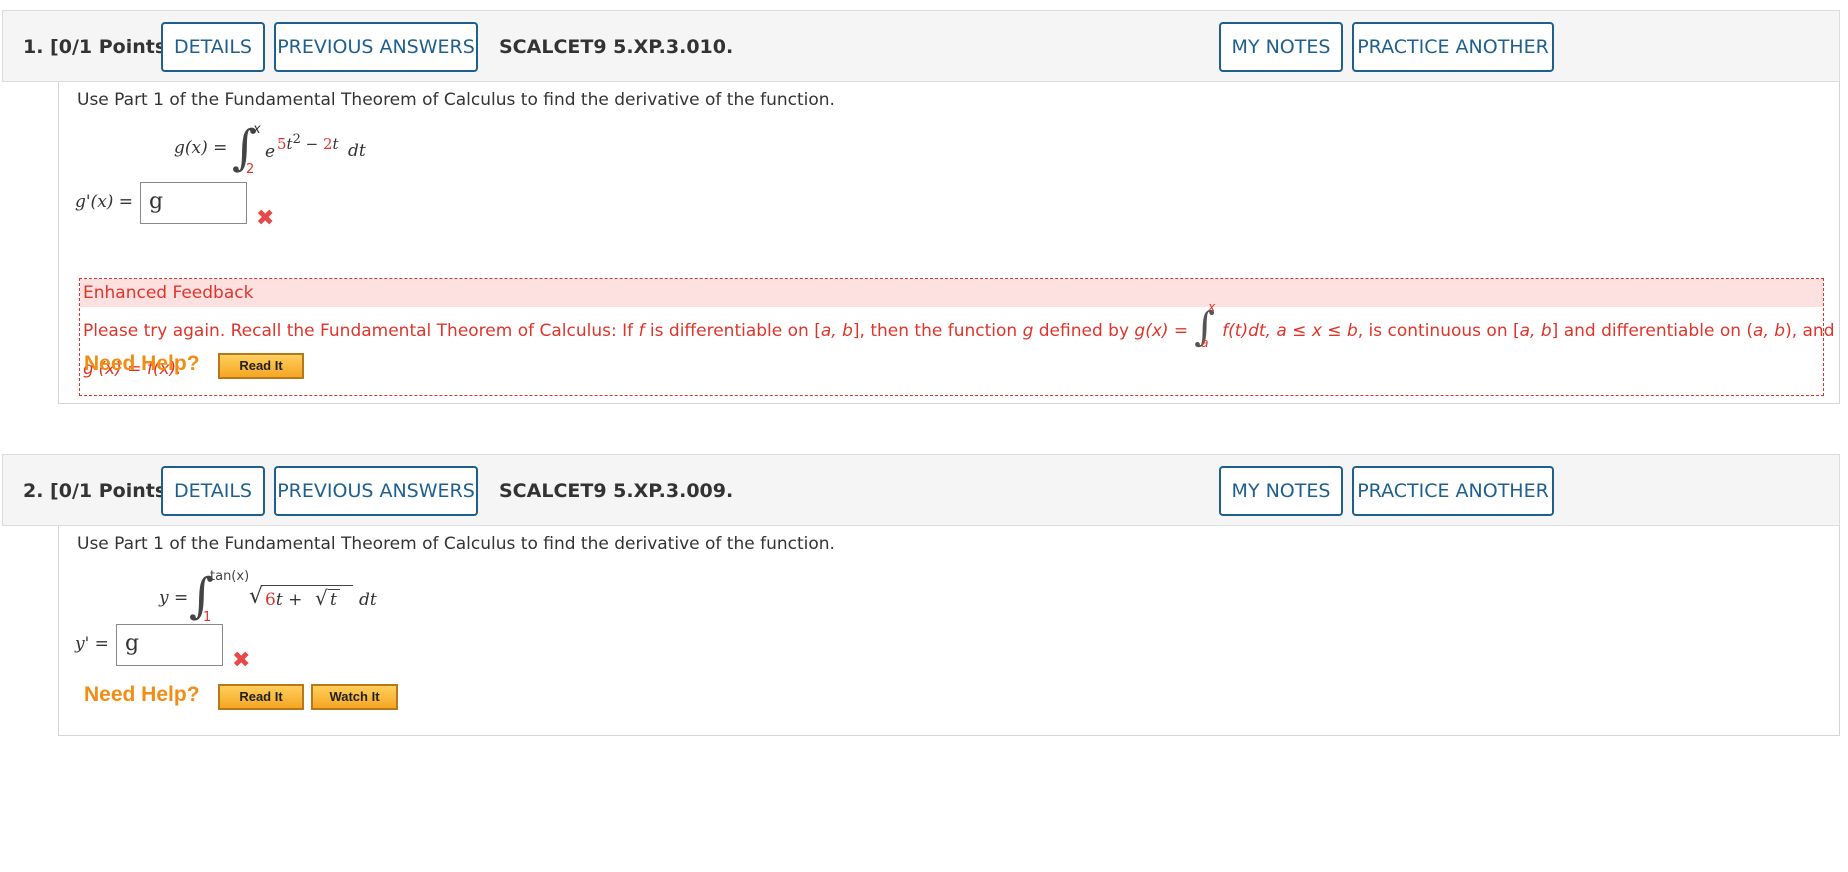 The width and height of the screenshot is (1848, 872). I want to click on coef: 6, so click(270, 600).